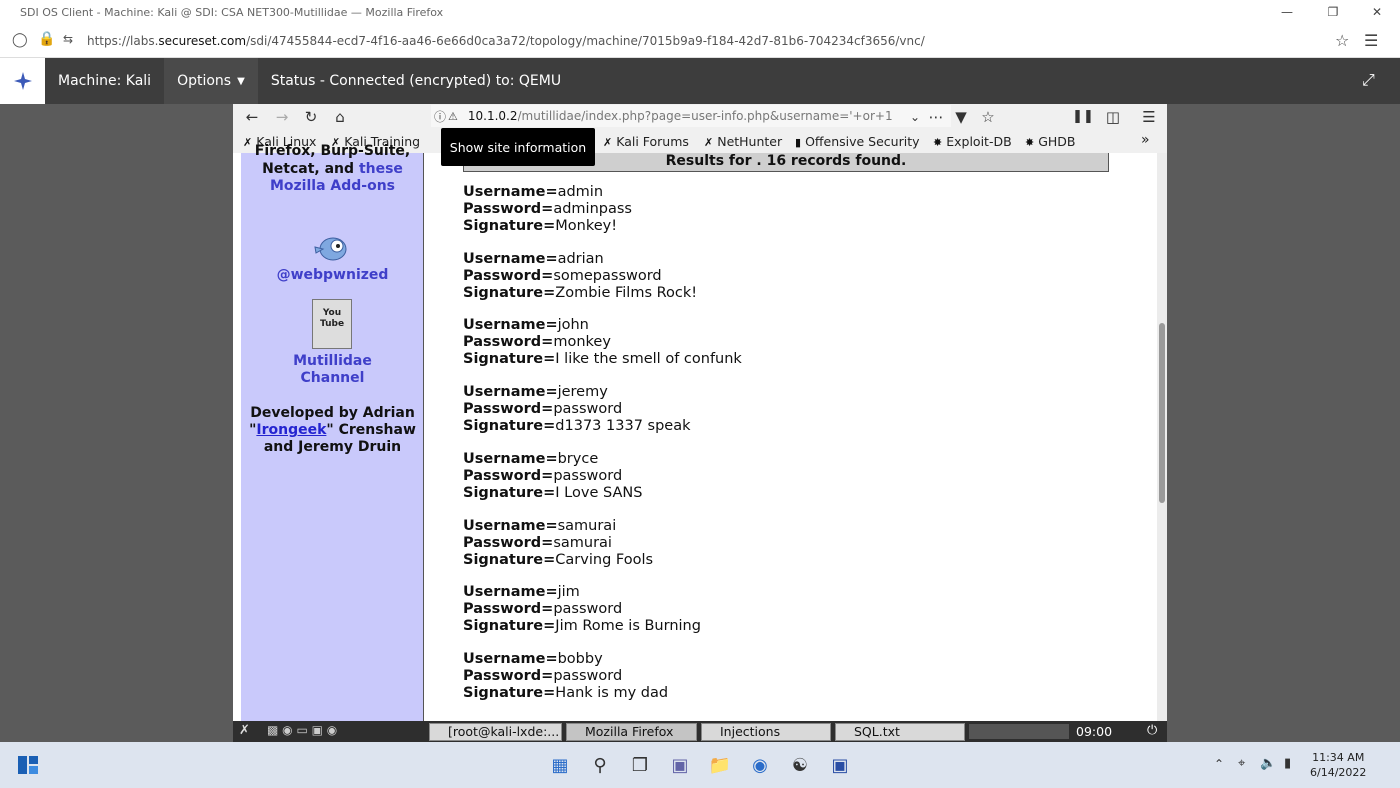 The width and height of the screenshot is (1400, 788). Describe the element at coordinates (1241, 763) in the screenshot. I see `wifi-icon: ⌖` at that location.